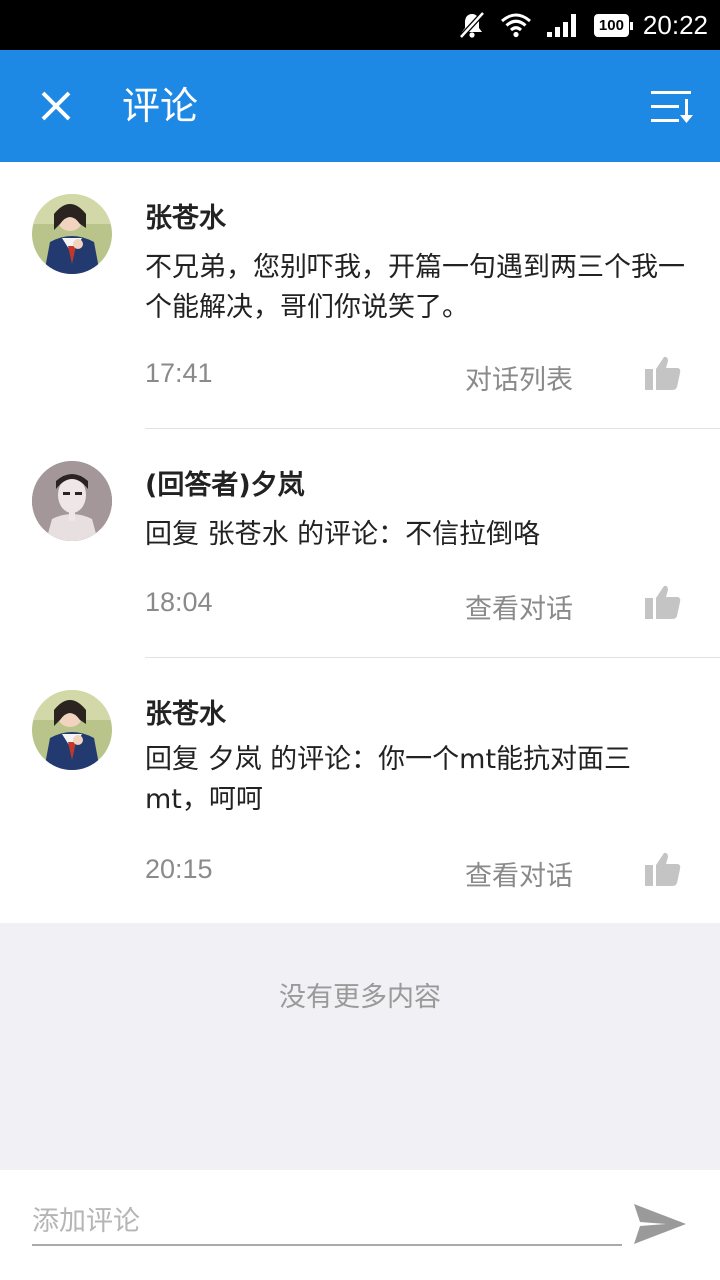 The image size is (720, 1280). I want to click on conversation-list-link: 对话列表, so click(519, 377).